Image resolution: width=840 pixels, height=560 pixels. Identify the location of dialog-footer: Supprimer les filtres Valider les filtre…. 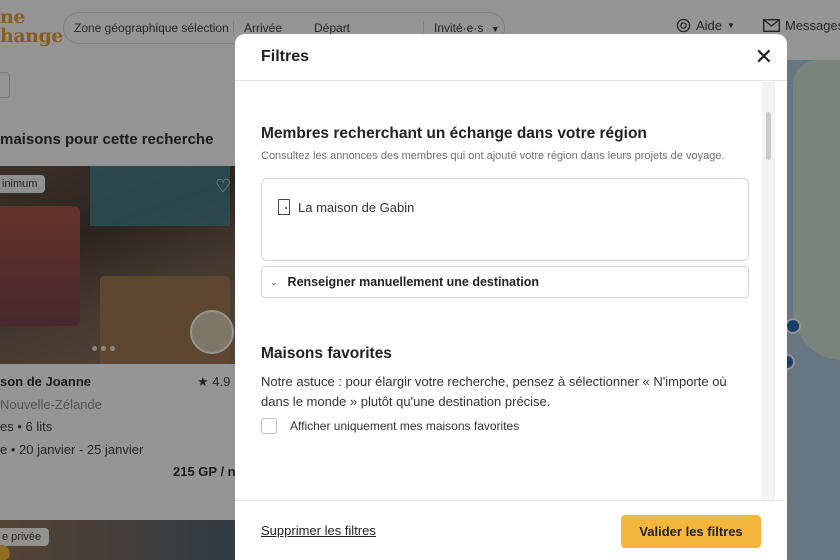
(511, 530).